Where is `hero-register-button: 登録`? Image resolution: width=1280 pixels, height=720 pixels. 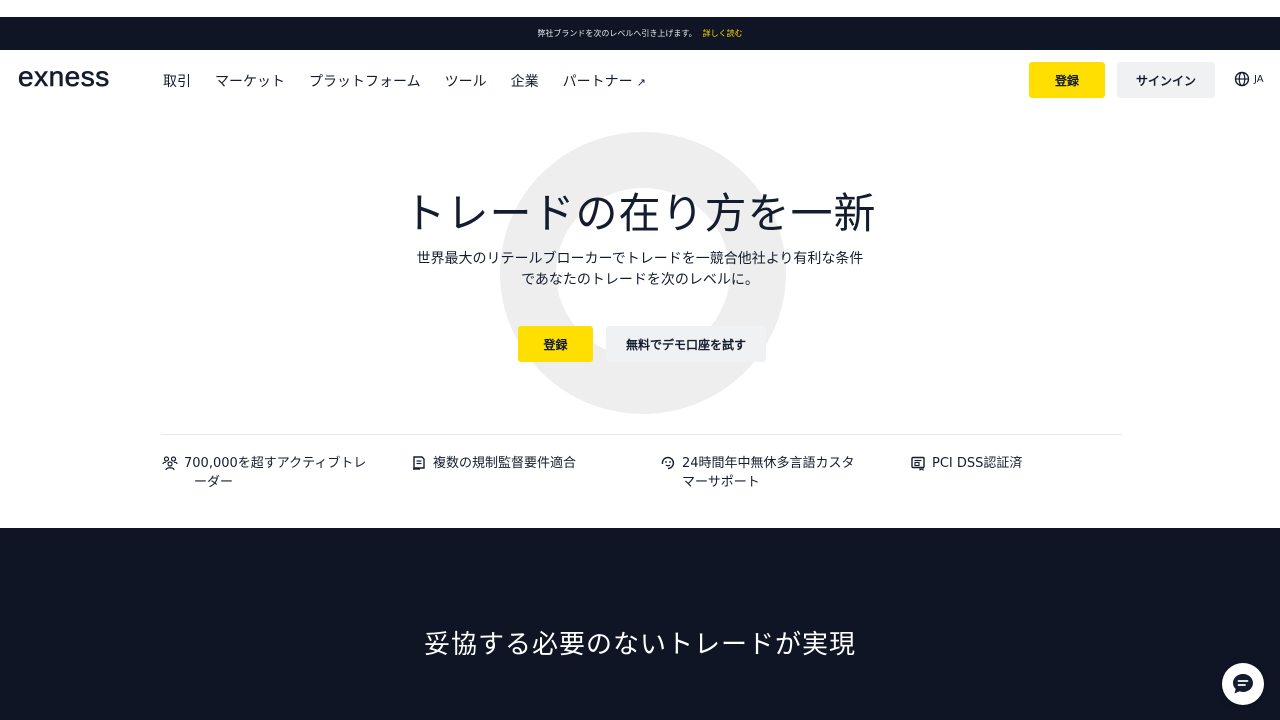 hero-register-button: 登録 is located at coordinates (555, 344).